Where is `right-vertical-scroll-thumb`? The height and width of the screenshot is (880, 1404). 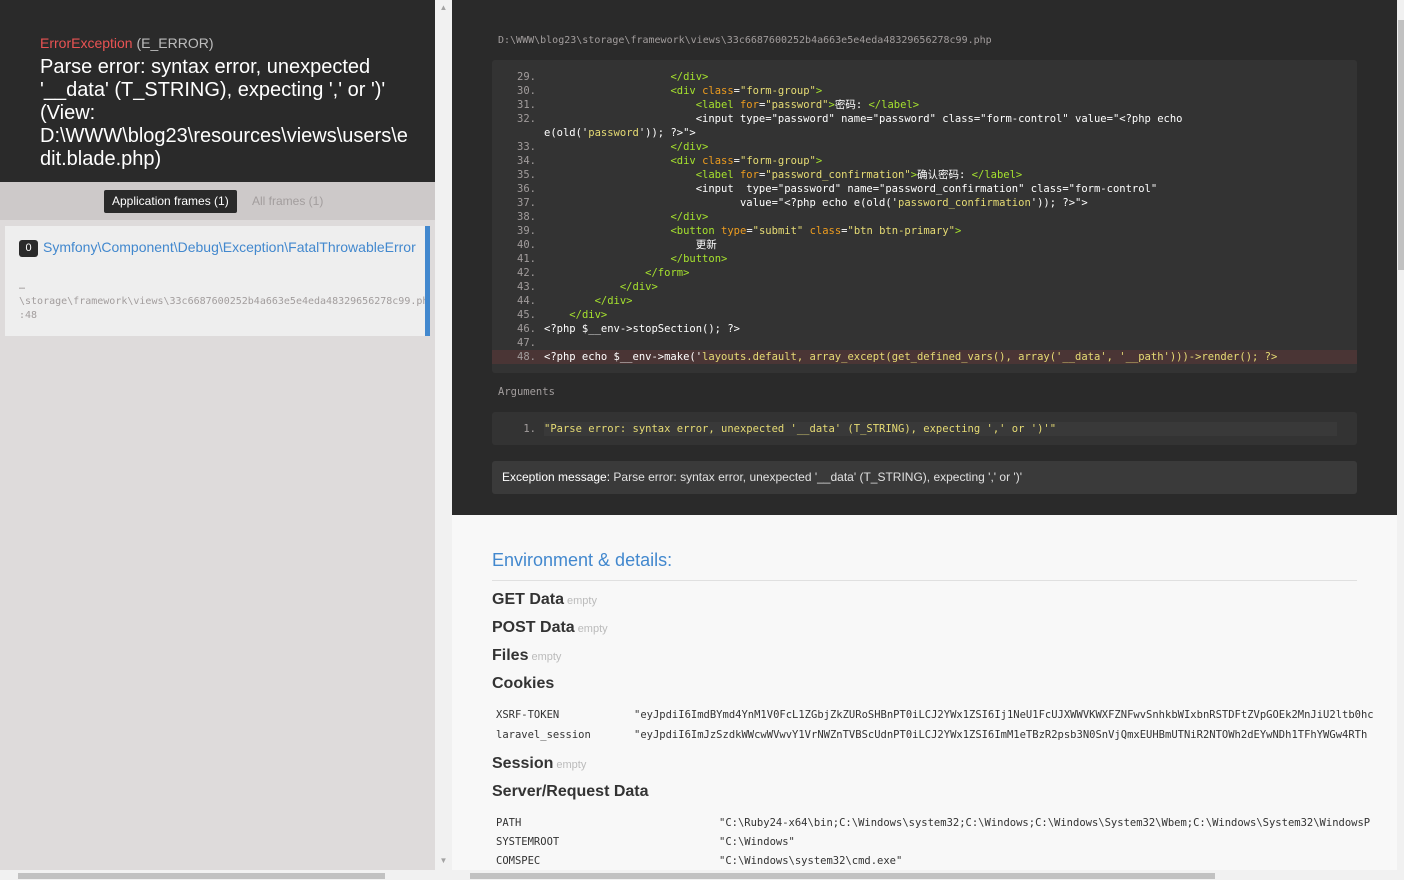 right-vertical-scroll-thumb is located at coordinates (1401, 145).